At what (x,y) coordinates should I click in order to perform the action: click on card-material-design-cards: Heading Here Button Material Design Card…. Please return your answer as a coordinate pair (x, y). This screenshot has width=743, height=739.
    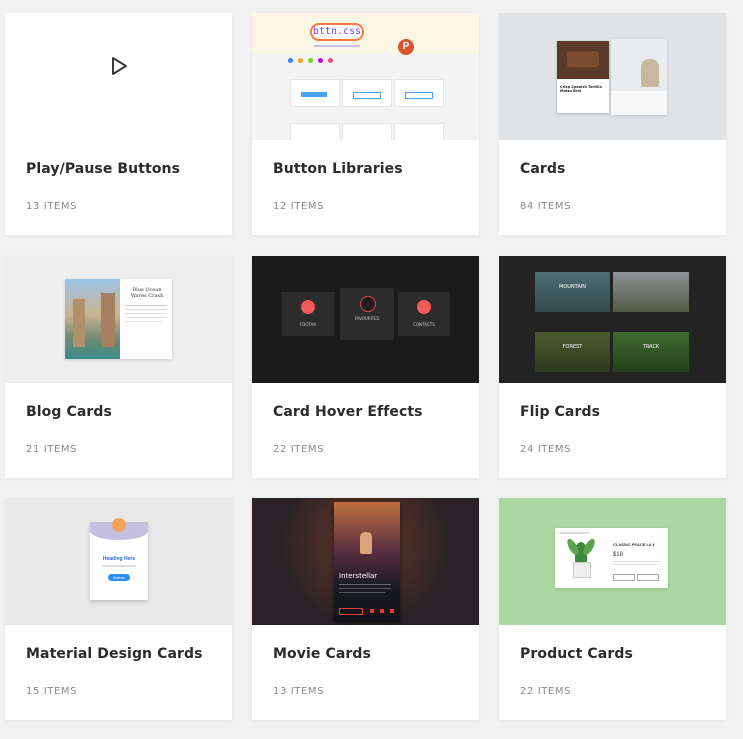
    Looking at the image, I should click on (118, 609).